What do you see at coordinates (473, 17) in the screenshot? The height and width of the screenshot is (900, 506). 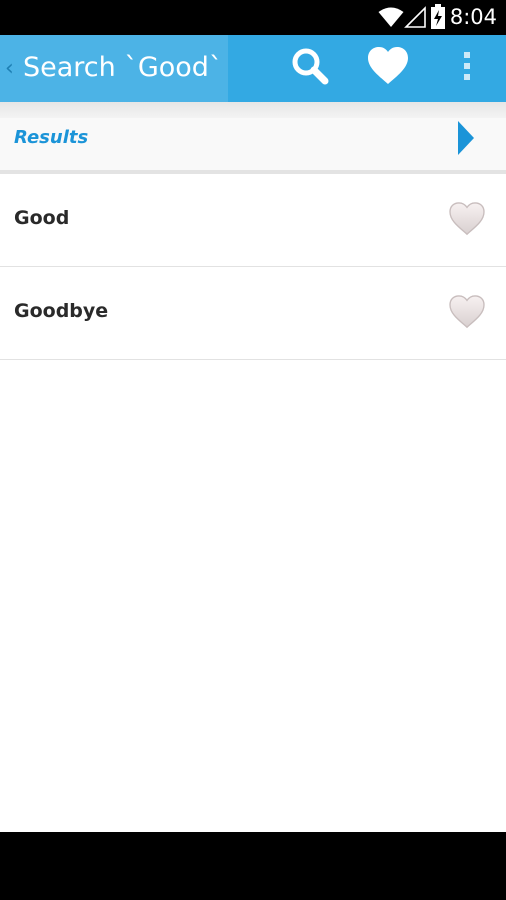 I see `status-time: 8:04` at bounding box center [473, 17].